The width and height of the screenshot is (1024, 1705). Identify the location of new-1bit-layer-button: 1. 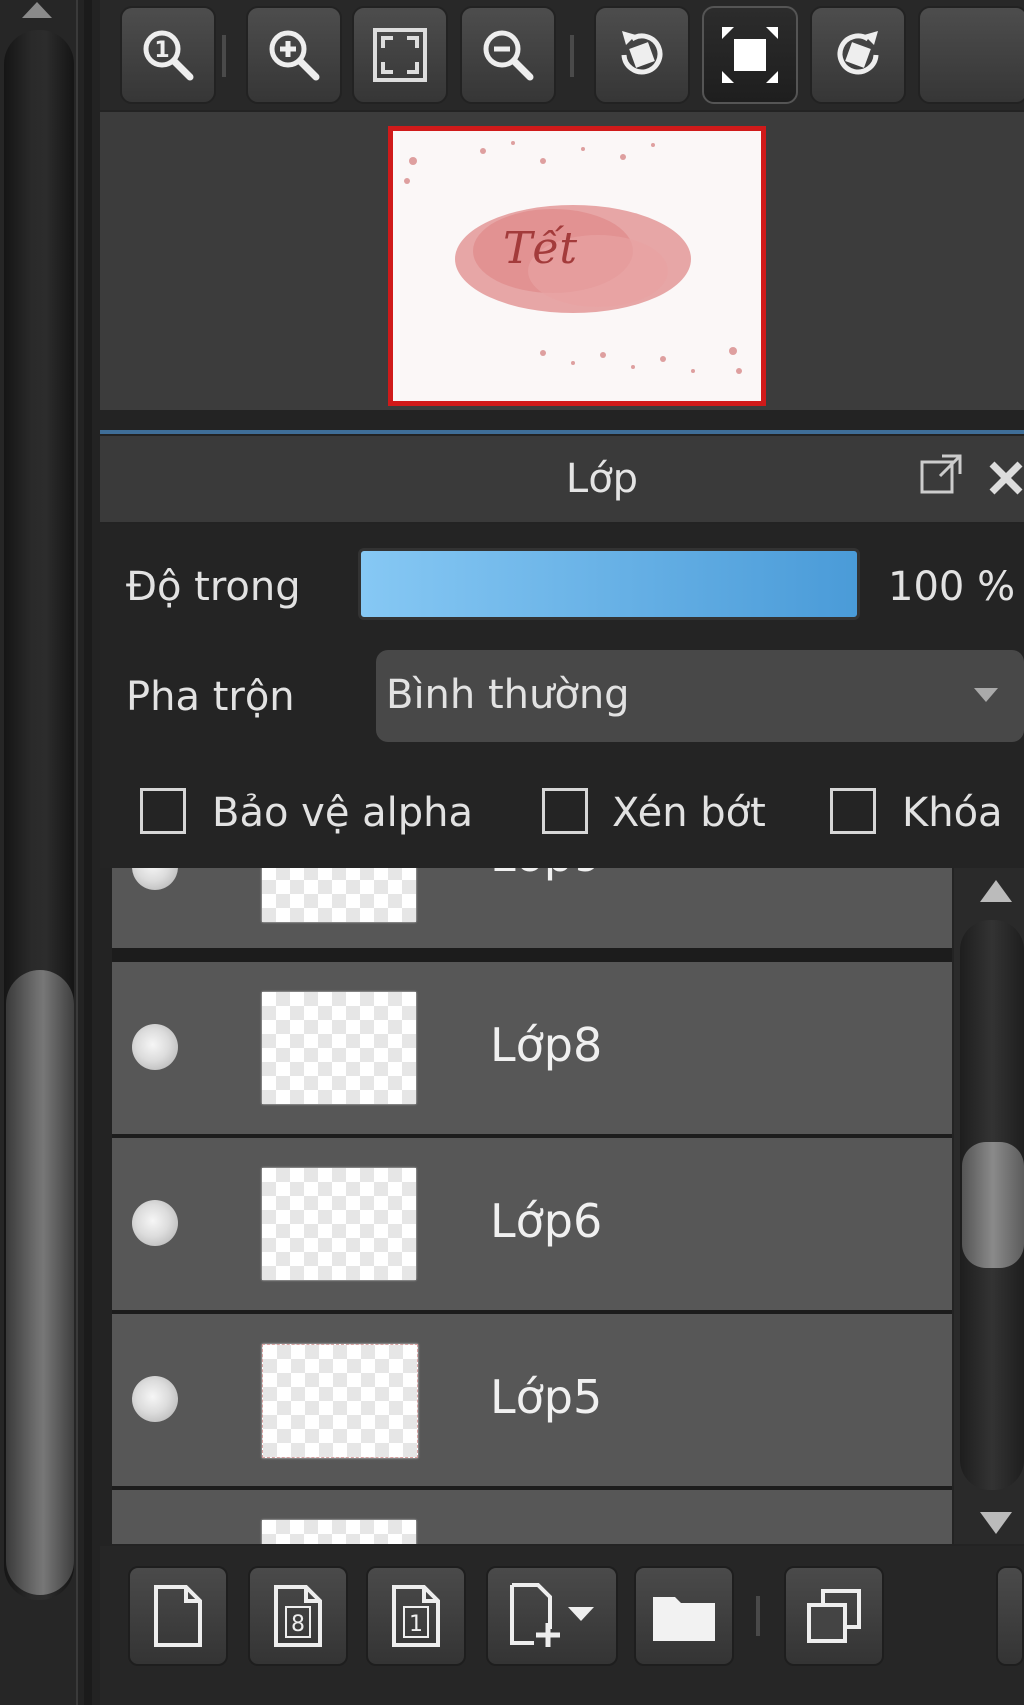
(416, 1616).